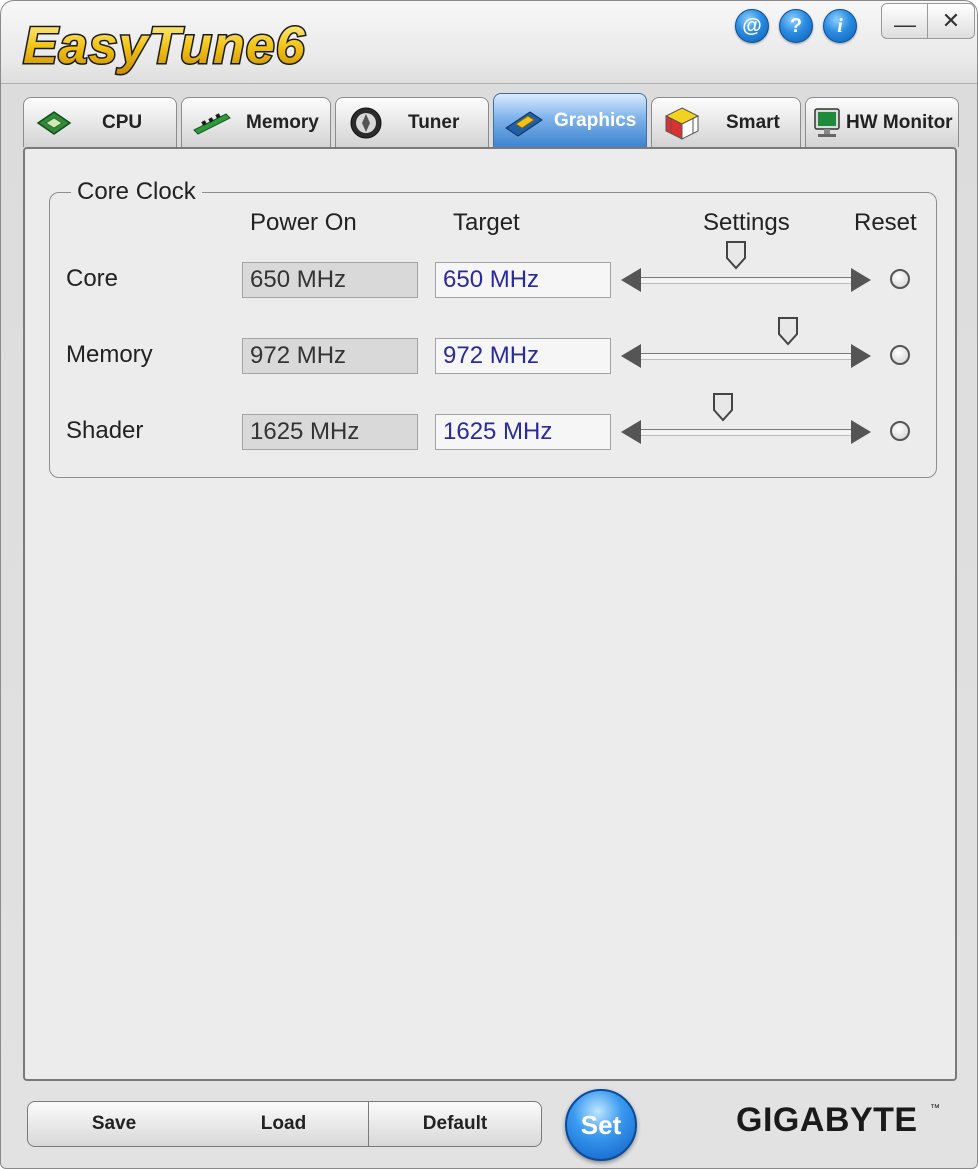 This screenshot has width=978, height=1169. What do you see at coordinates (595, 120) in the screenshot?
I see `tab-label: Graphics` at bounding box center [595, 120].